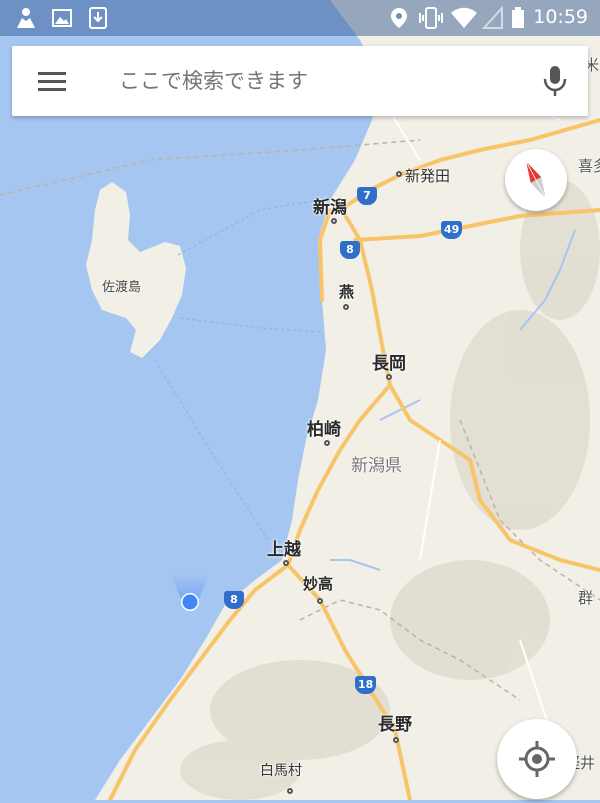 The width and height of the screenshot is (600, 803). What do you see at coordinates (346, 307) in the screenshot?
I see `tsubame-dot` at bounding box center [346, 307].